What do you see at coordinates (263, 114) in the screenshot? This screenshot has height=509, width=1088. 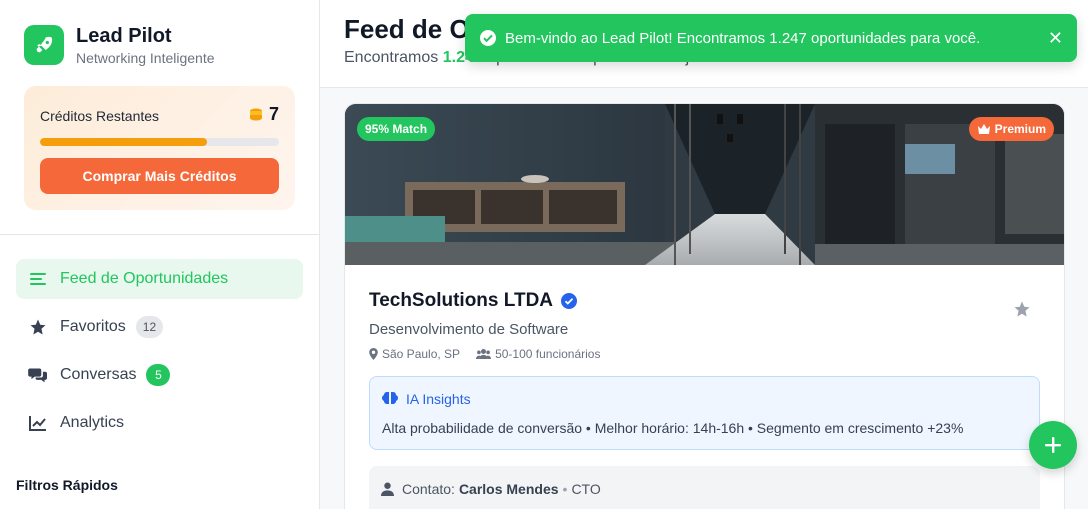 I see `credits-count: 7` at bounding box center [263, 114].